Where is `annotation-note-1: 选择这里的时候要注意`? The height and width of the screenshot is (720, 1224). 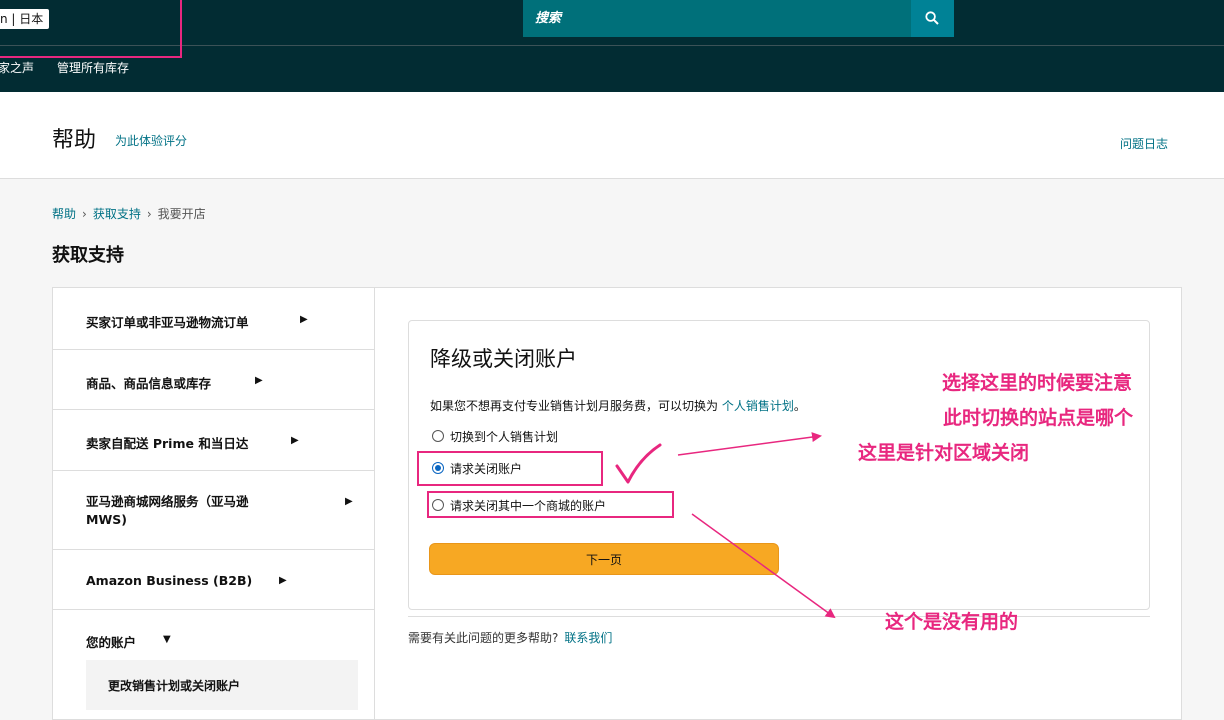
annotation-note-1: 选择这里的时候要注意 is located at coordinates (1037, 383).